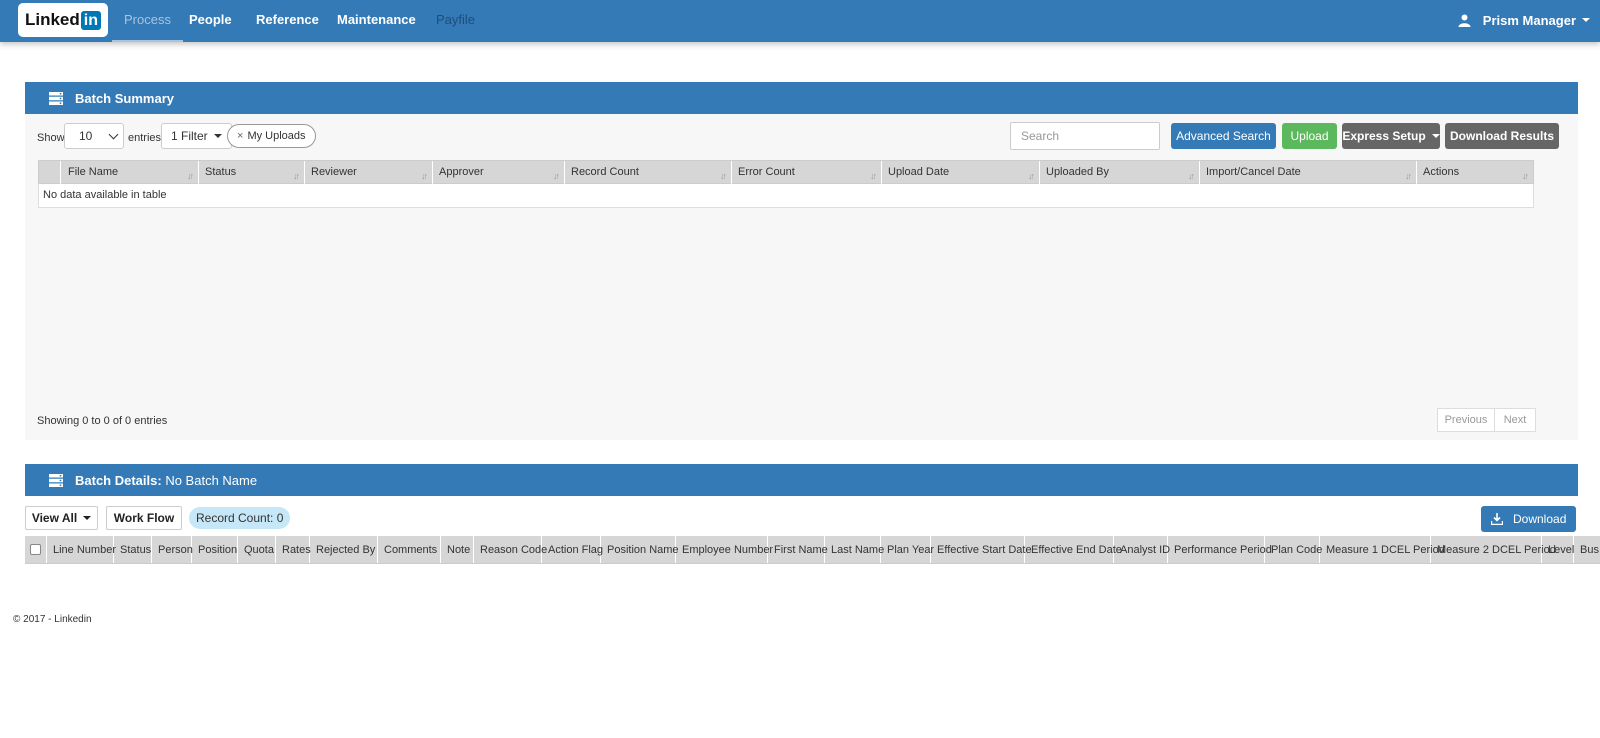 The height and width of the screenshot is (738, 1600). Describe the element at coordinates (52, 19) in the screenshot. I see `logo-text: Linked` at that location.